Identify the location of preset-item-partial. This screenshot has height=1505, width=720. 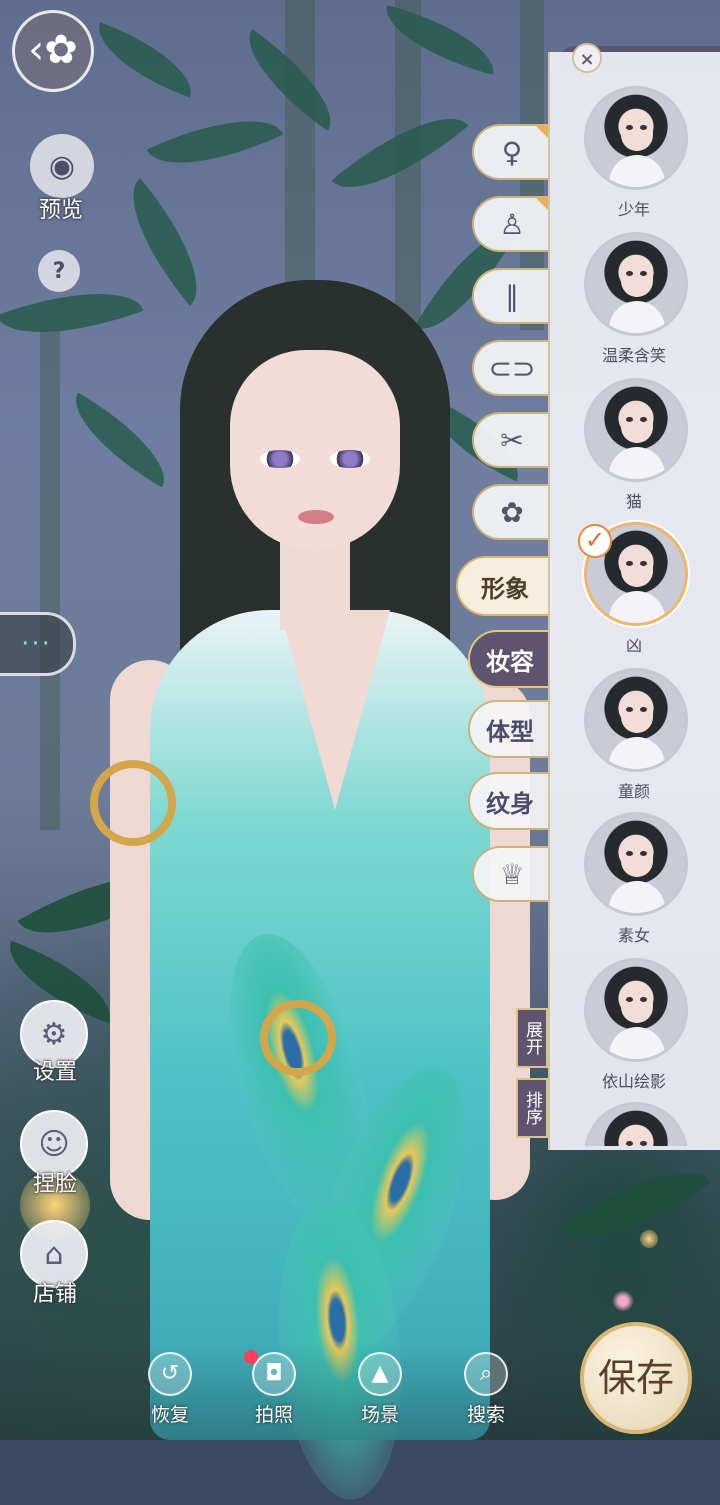
(634, 1124).